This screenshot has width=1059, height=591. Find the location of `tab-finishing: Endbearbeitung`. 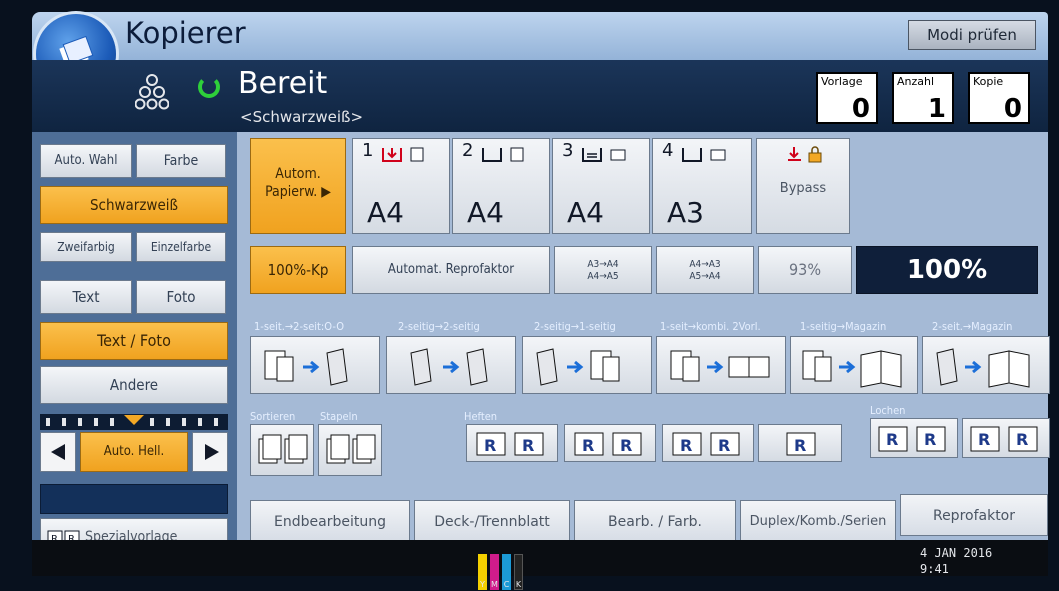

tab-finishing: Endbearbeitung is located at coordinates (330, 521).